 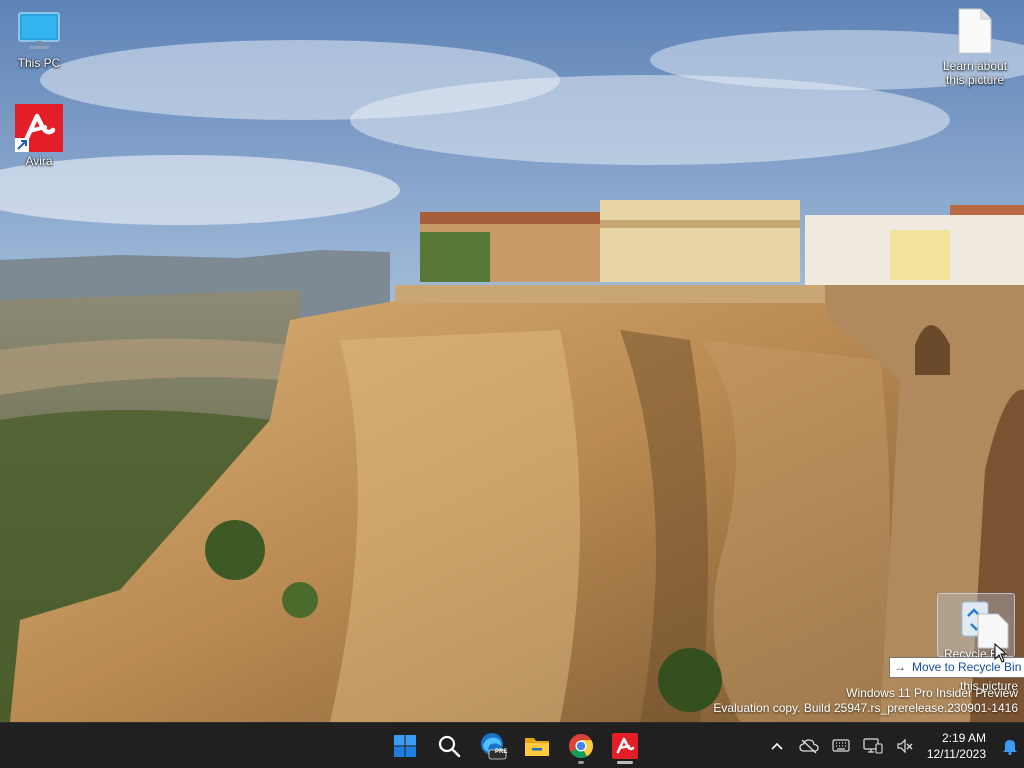 What do you see at coordinates (1001, 653) in the screenshot?
I see `mouse-cursor-icon` at bounding box center [1001, 653].